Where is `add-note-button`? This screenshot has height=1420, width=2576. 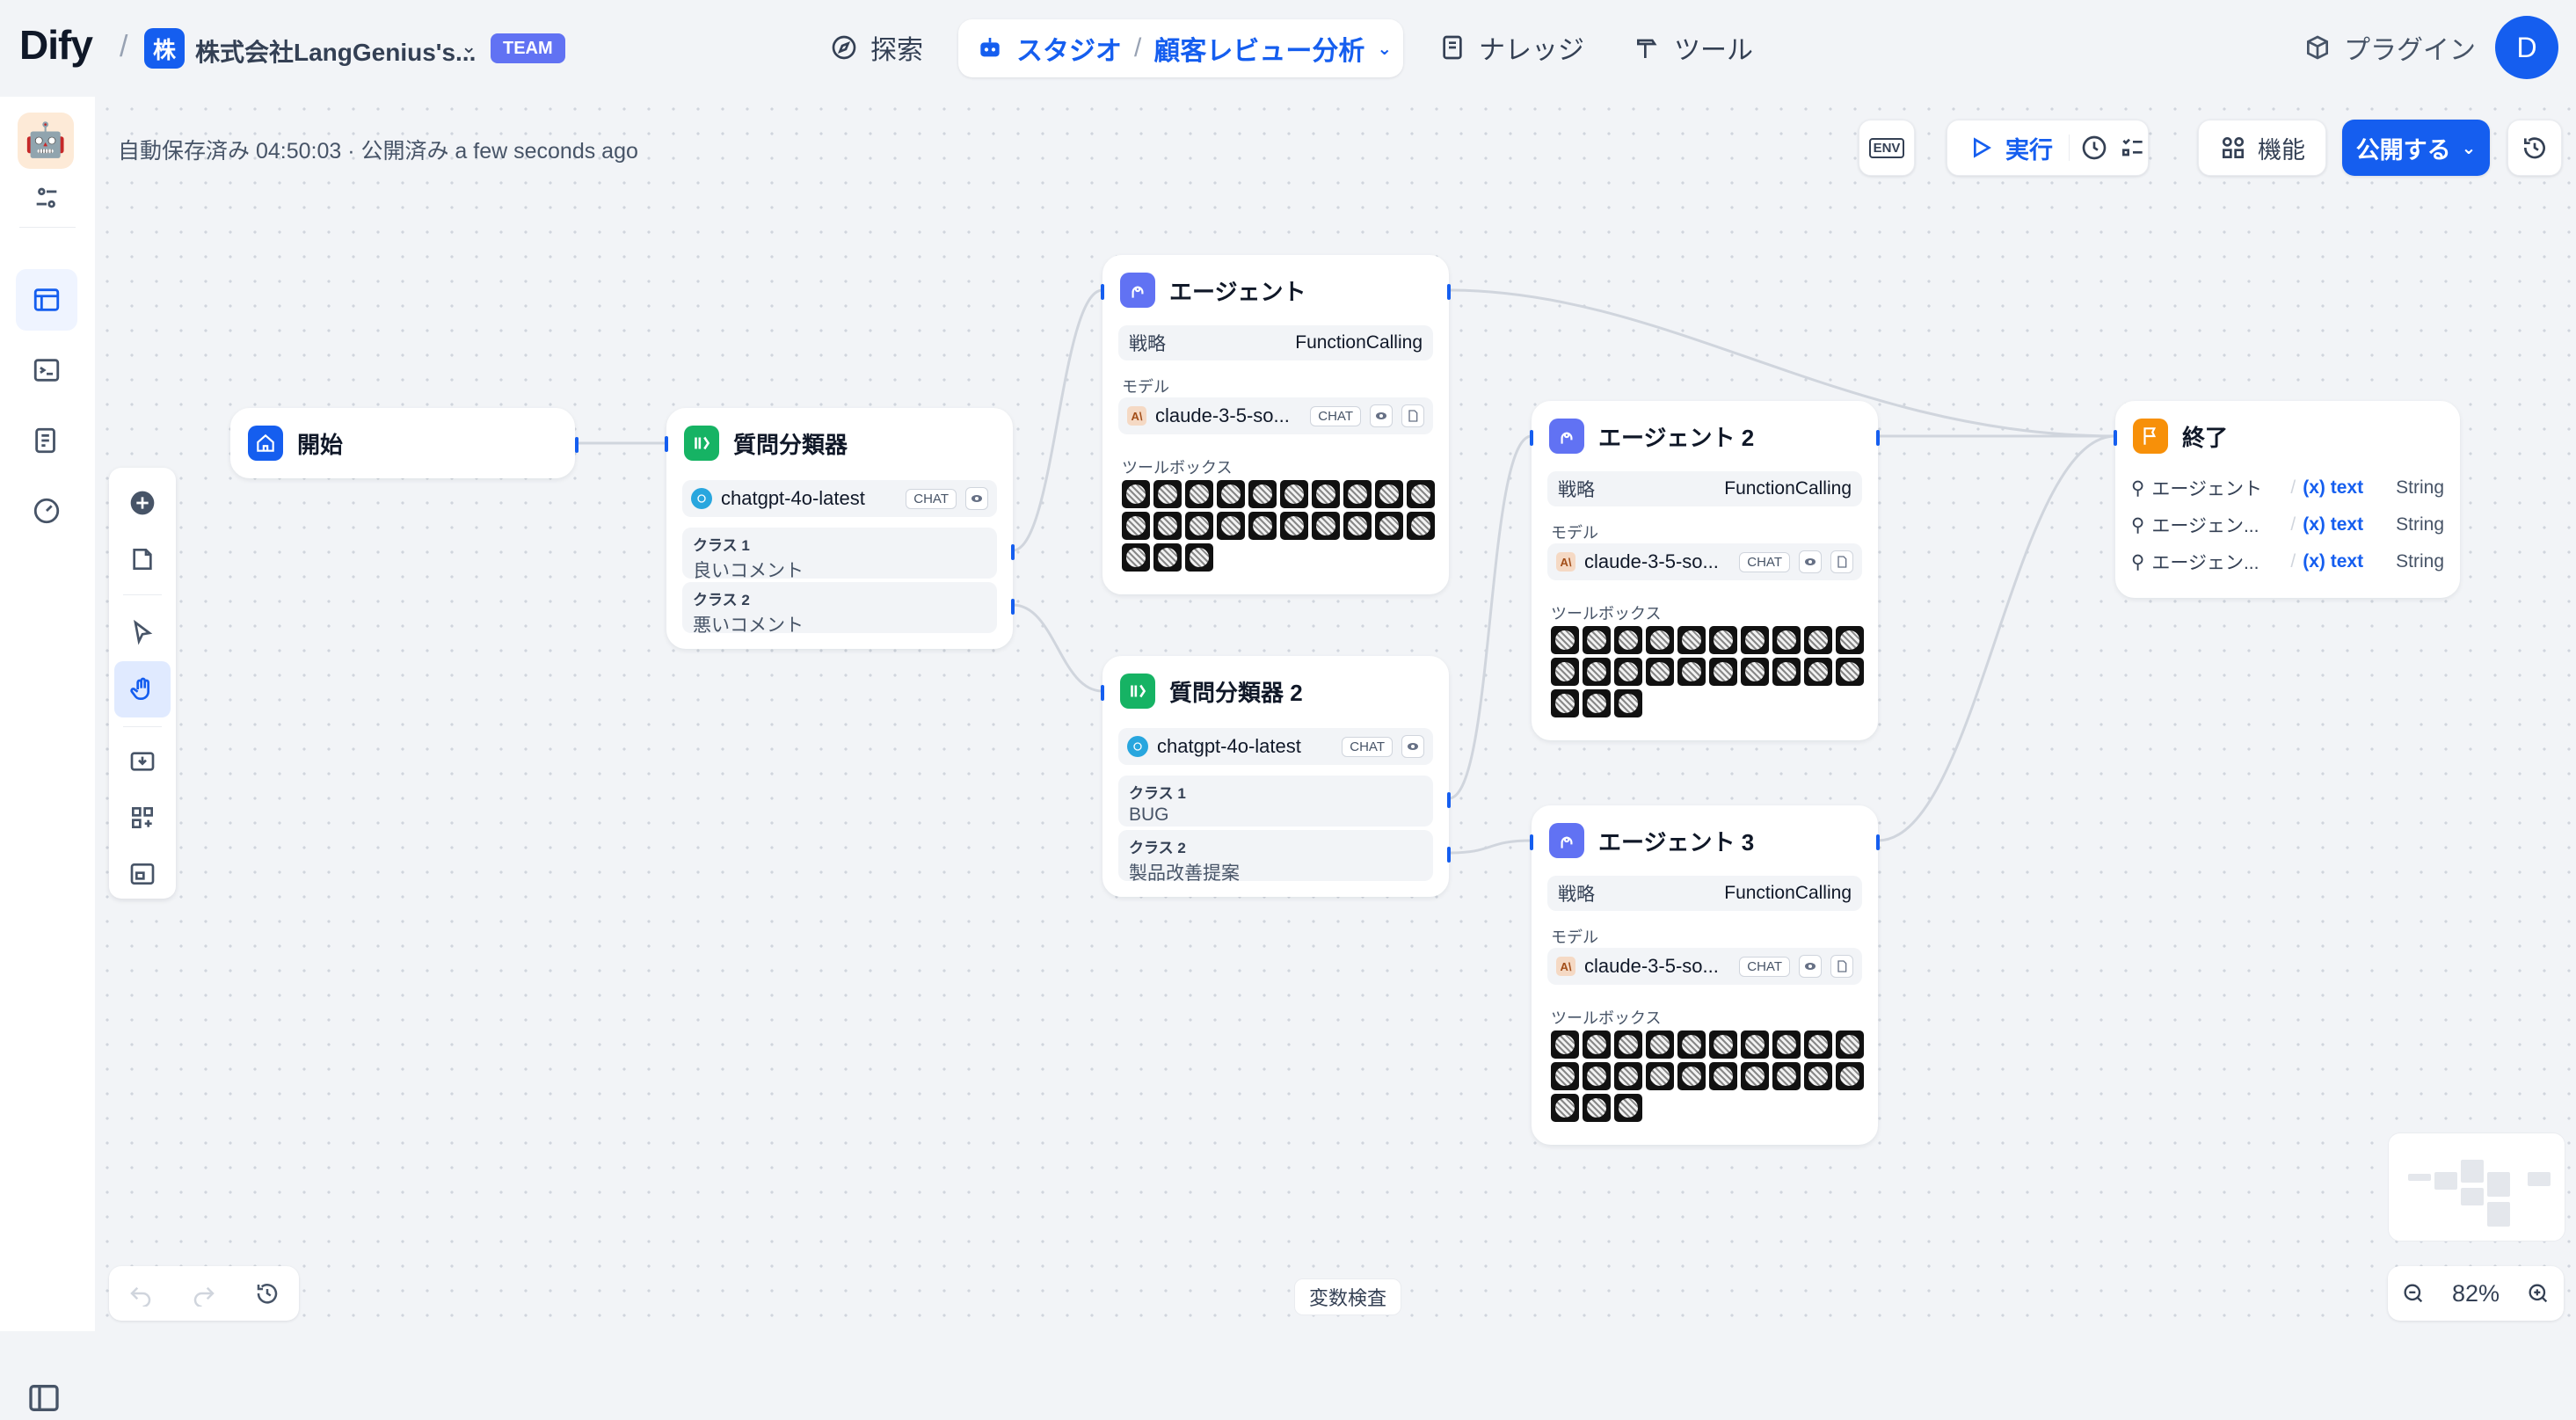 add-note-button is located at coordinates (142, 559).